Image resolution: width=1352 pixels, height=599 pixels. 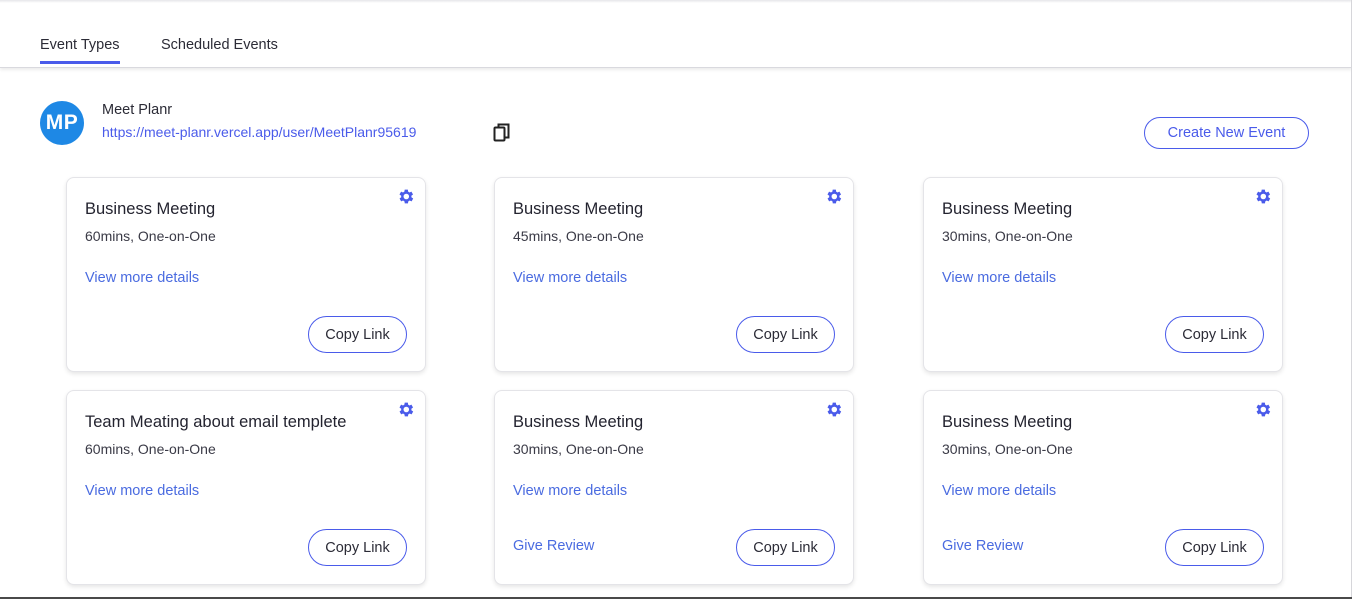 I want to click on tab-bar: Event Types Scheduled Events, so click(x=676, y=34).